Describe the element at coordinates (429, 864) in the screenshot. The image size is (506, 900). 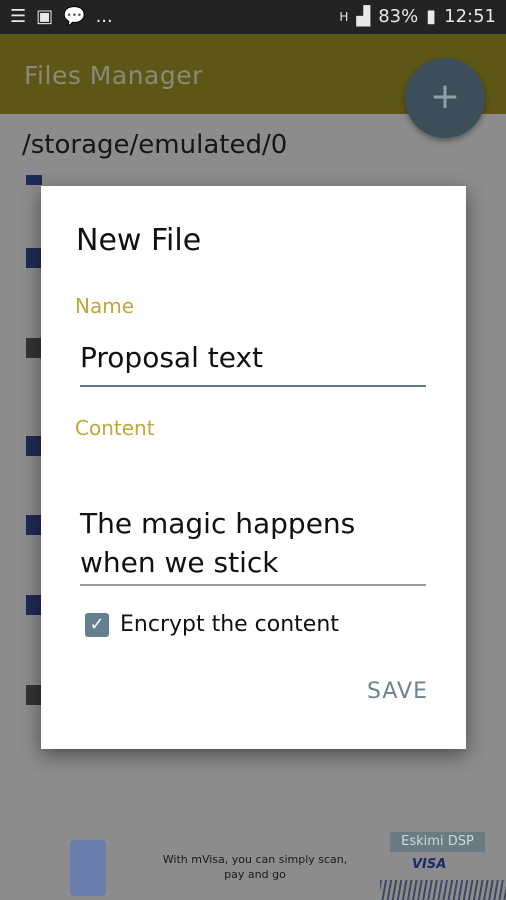
I see `visa-logo: VISA` at that location.